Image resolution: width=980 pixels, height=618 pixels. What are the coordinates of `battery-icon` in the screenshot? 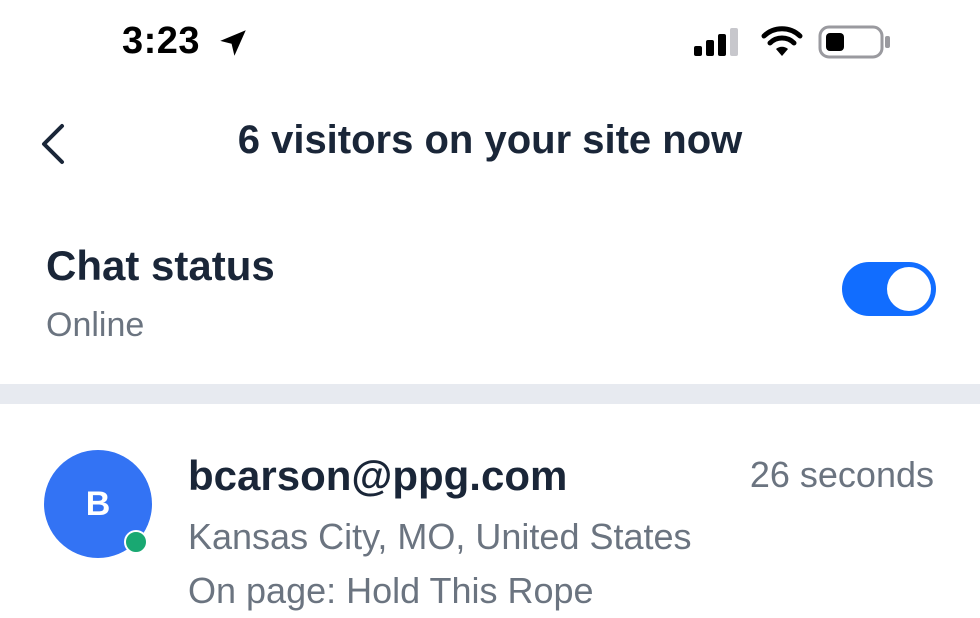 It's located at (854, 42).